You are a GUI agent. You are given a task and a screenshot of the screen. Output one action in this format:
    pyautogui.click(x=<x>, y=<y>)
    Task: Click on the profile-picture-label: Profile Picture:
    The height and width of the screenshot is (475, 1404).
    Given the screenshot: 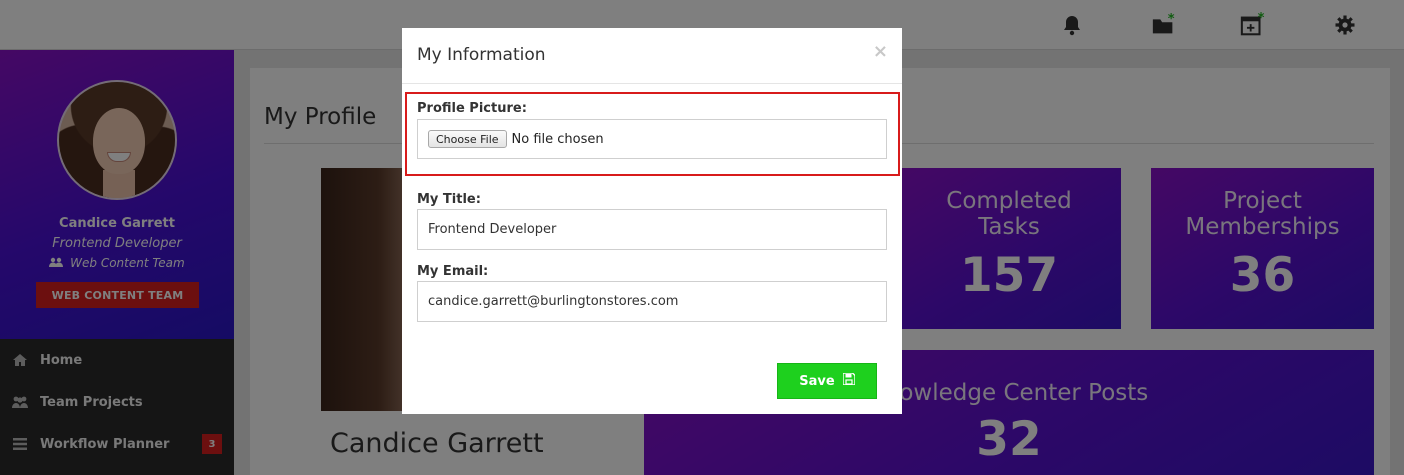 What is the action you would take?
    pyautogui.click(x=472, y=108)
    